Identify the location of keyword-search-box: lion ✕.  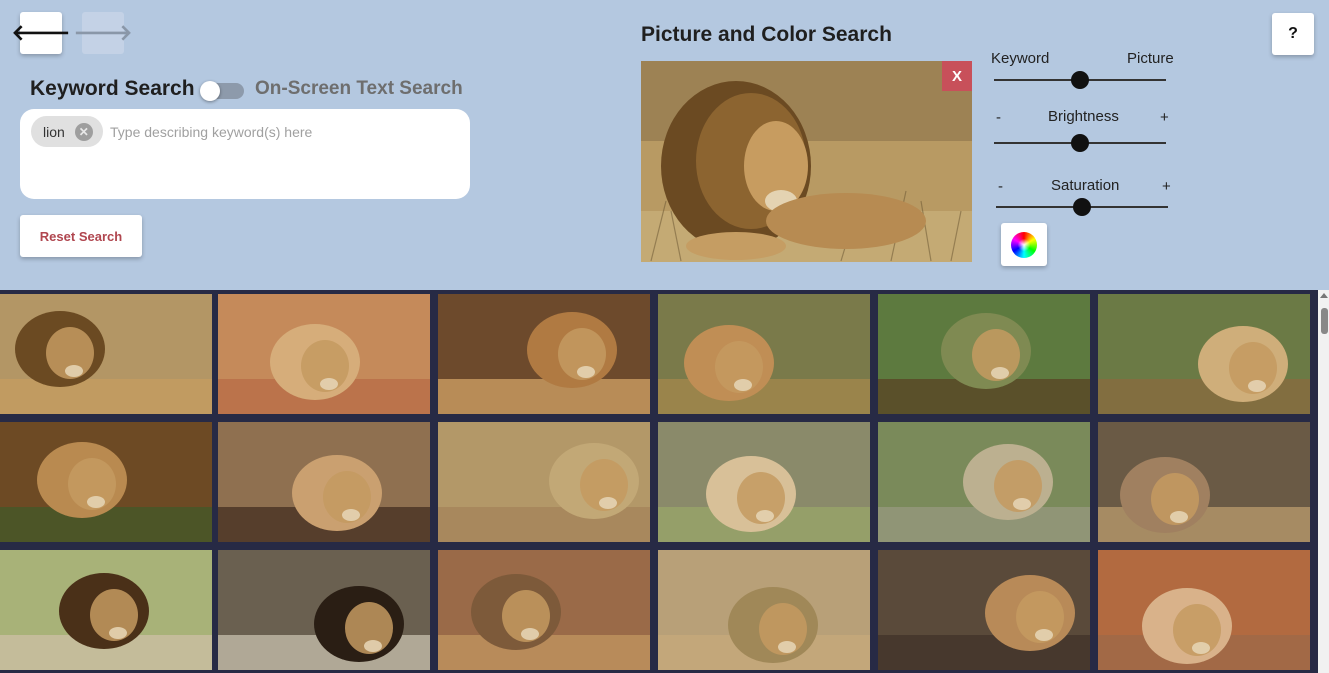
(245, 154).